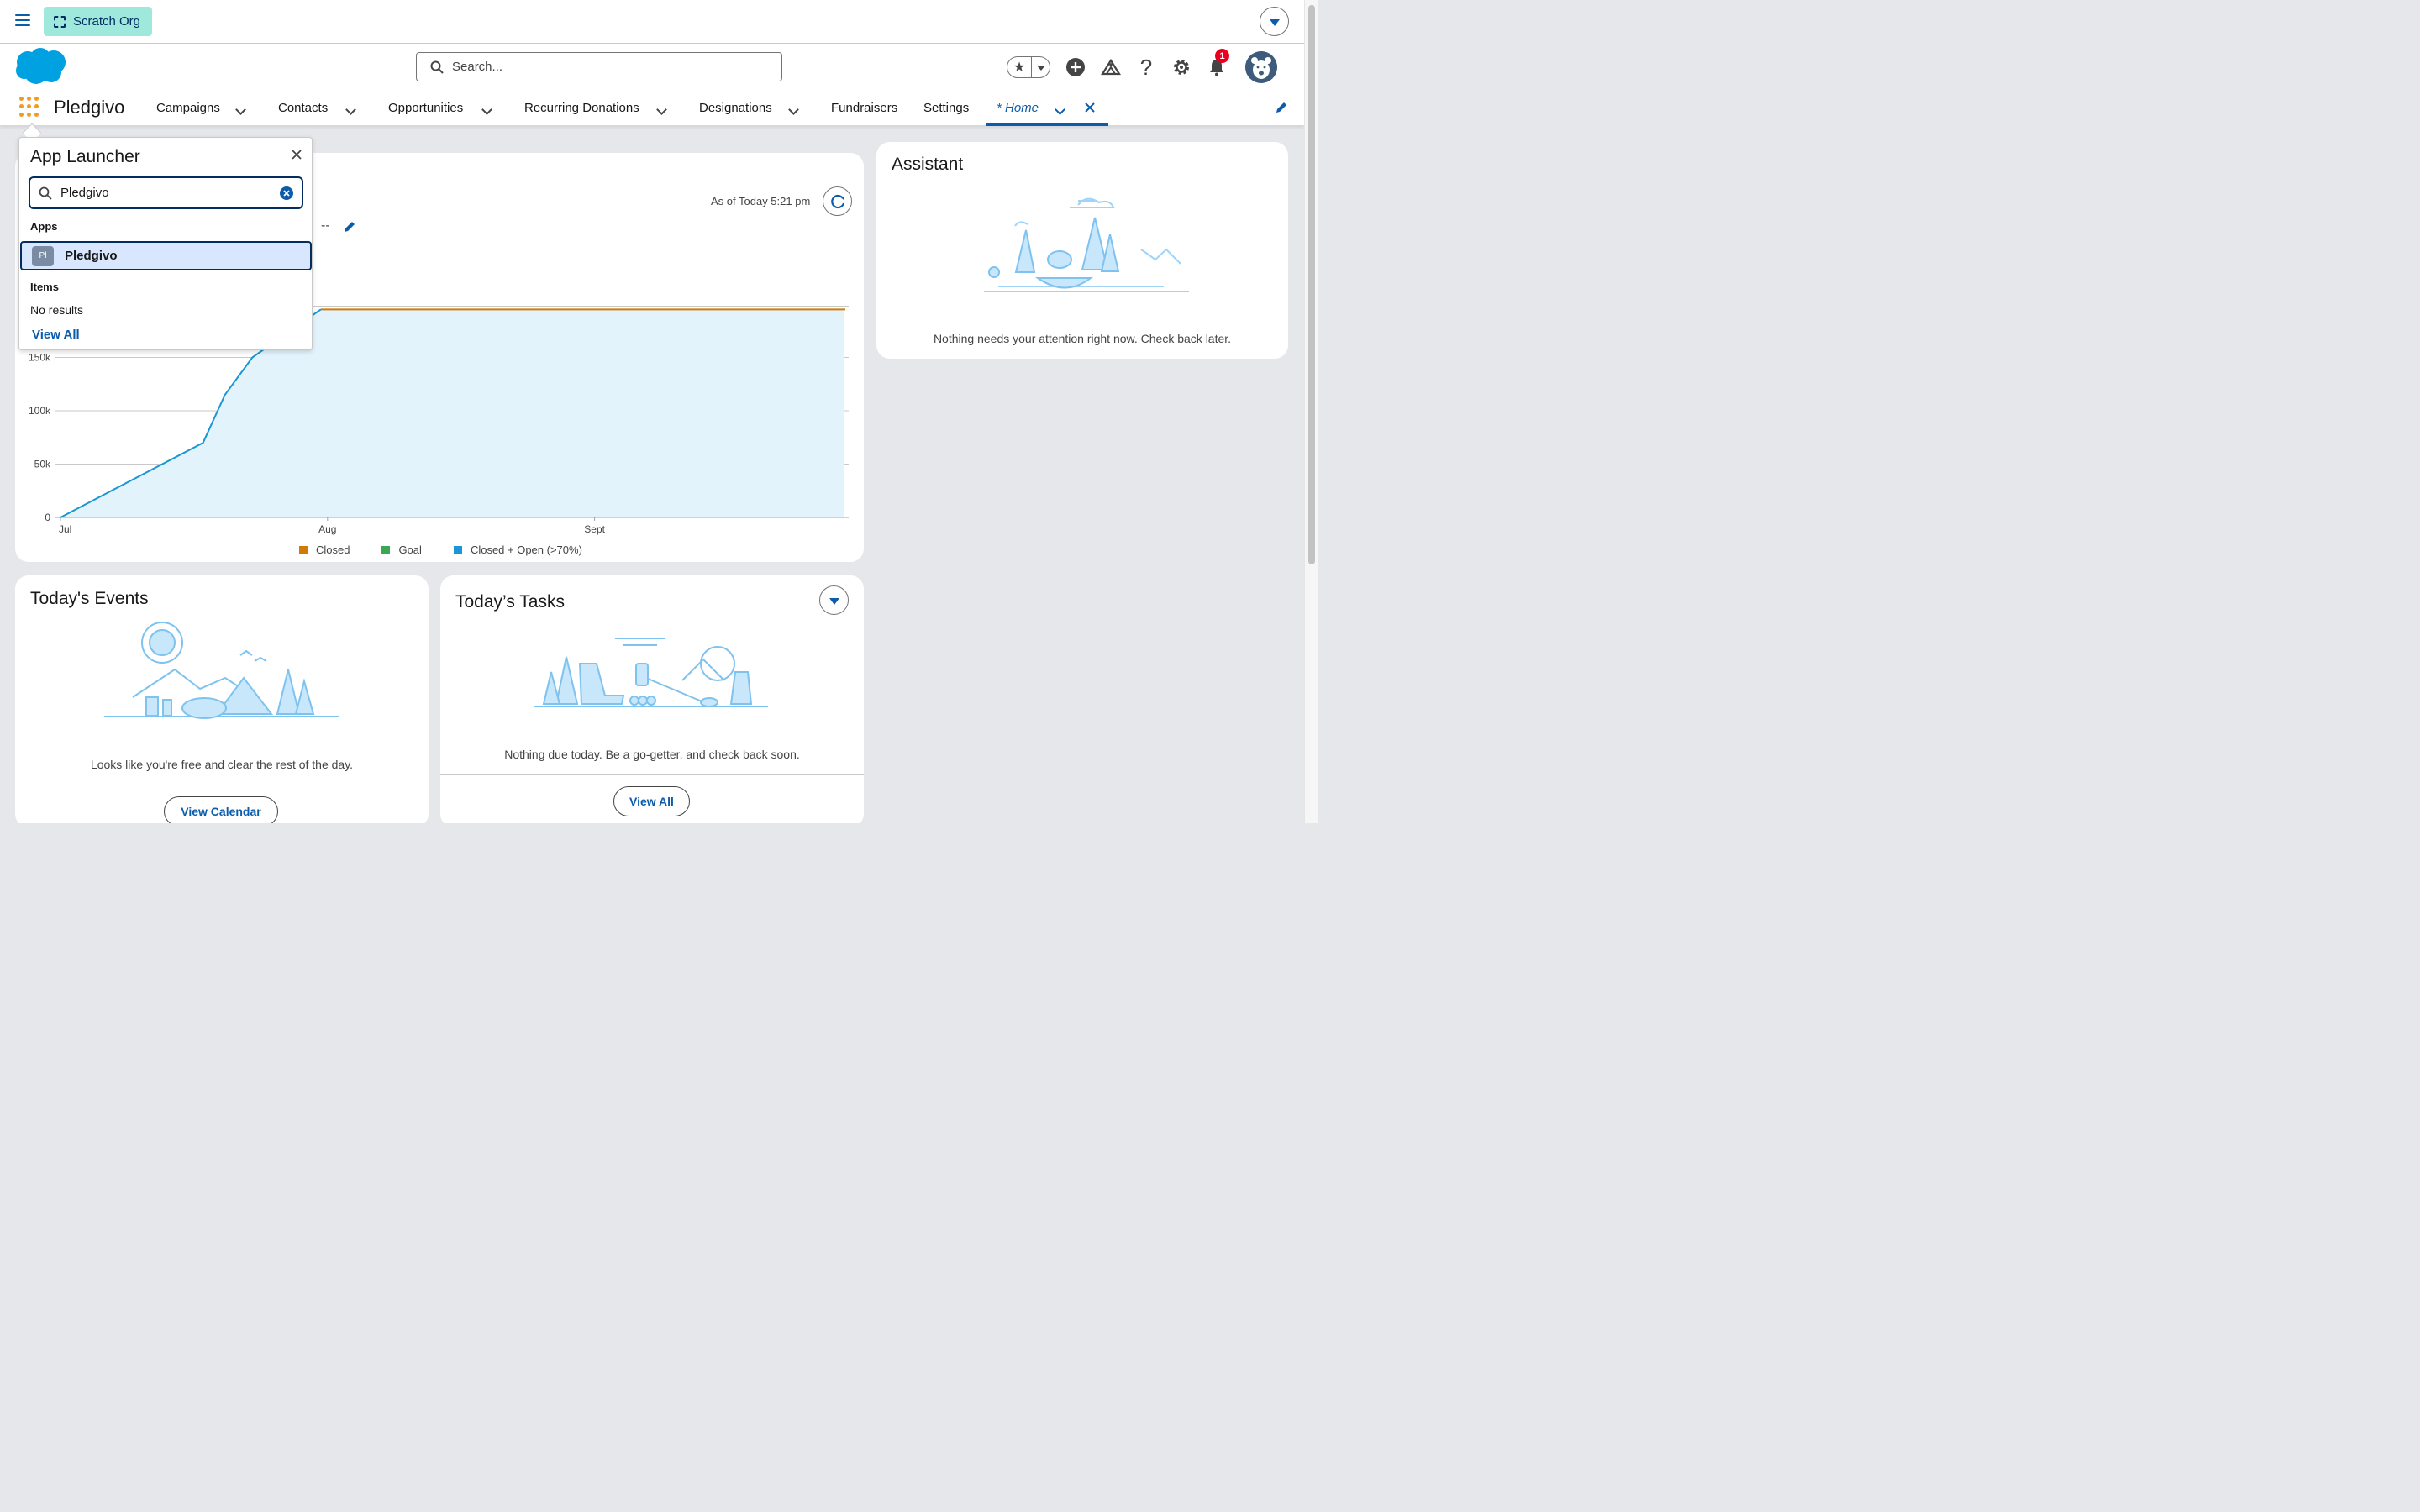 This screenshot has width=2420, height=1512. Describe the element at coordinates (1018, 108) in the screenshot. I see `tab-home-label: * Home` at that location.